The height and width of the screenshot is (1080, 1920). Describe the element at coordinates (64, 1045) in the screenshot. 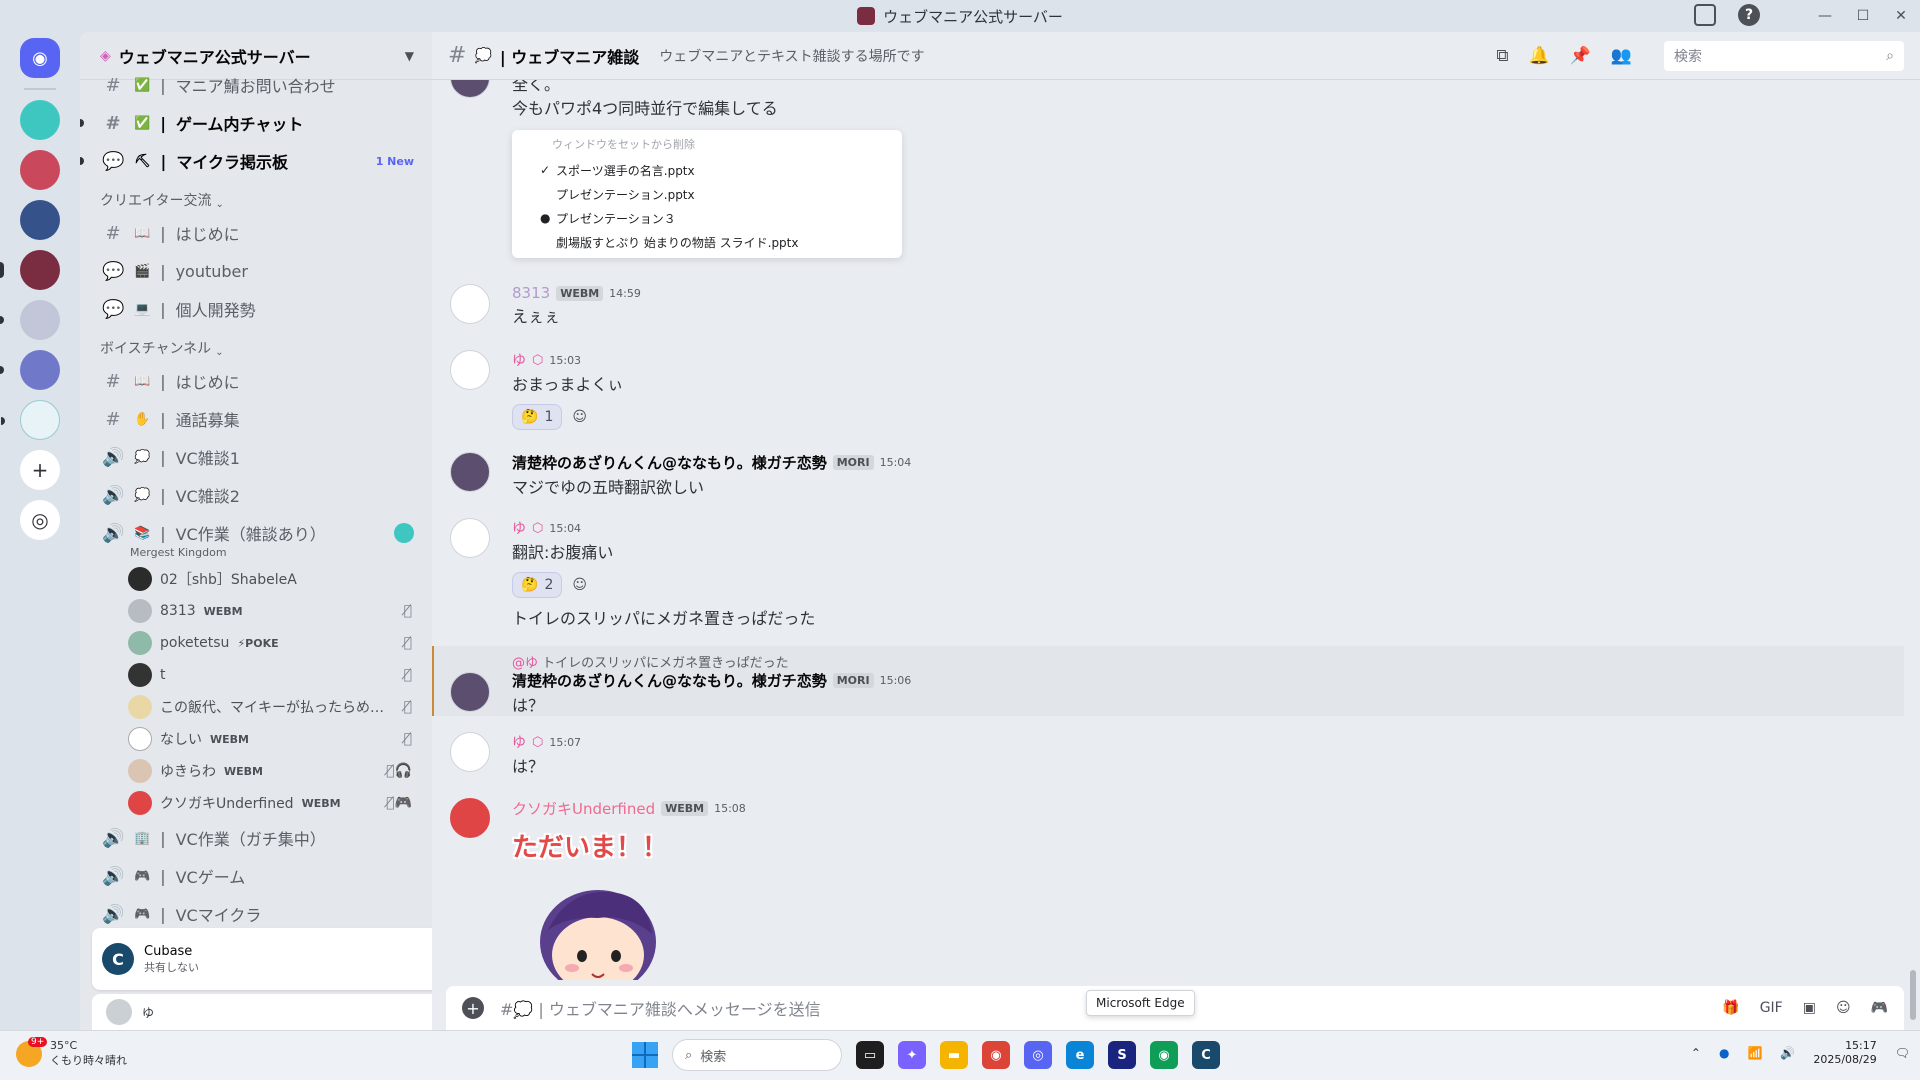

I see `weather-temp: 35°C` at that location.